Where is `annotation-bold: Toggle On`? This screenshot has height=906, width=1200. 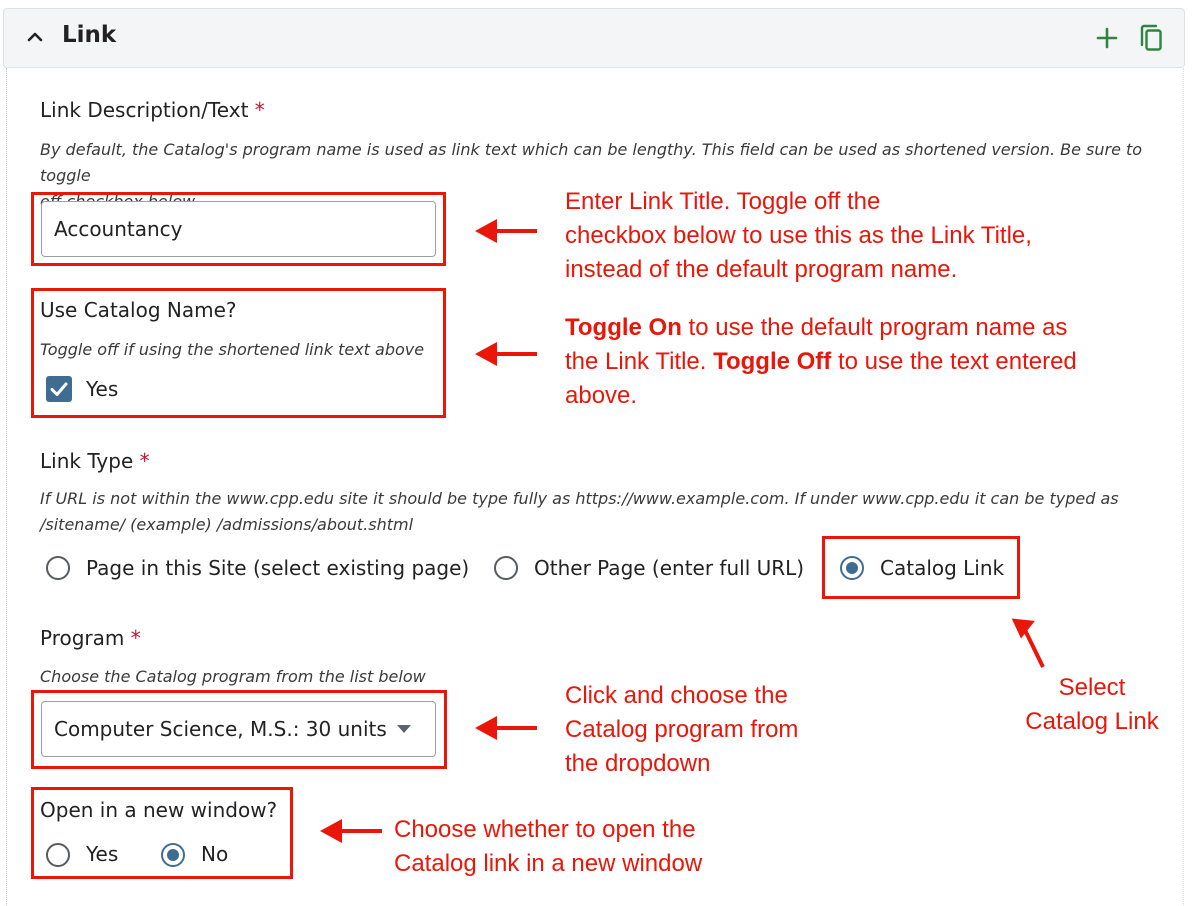 annotation-bold: Toggle On is located at coordinates (623, 327).